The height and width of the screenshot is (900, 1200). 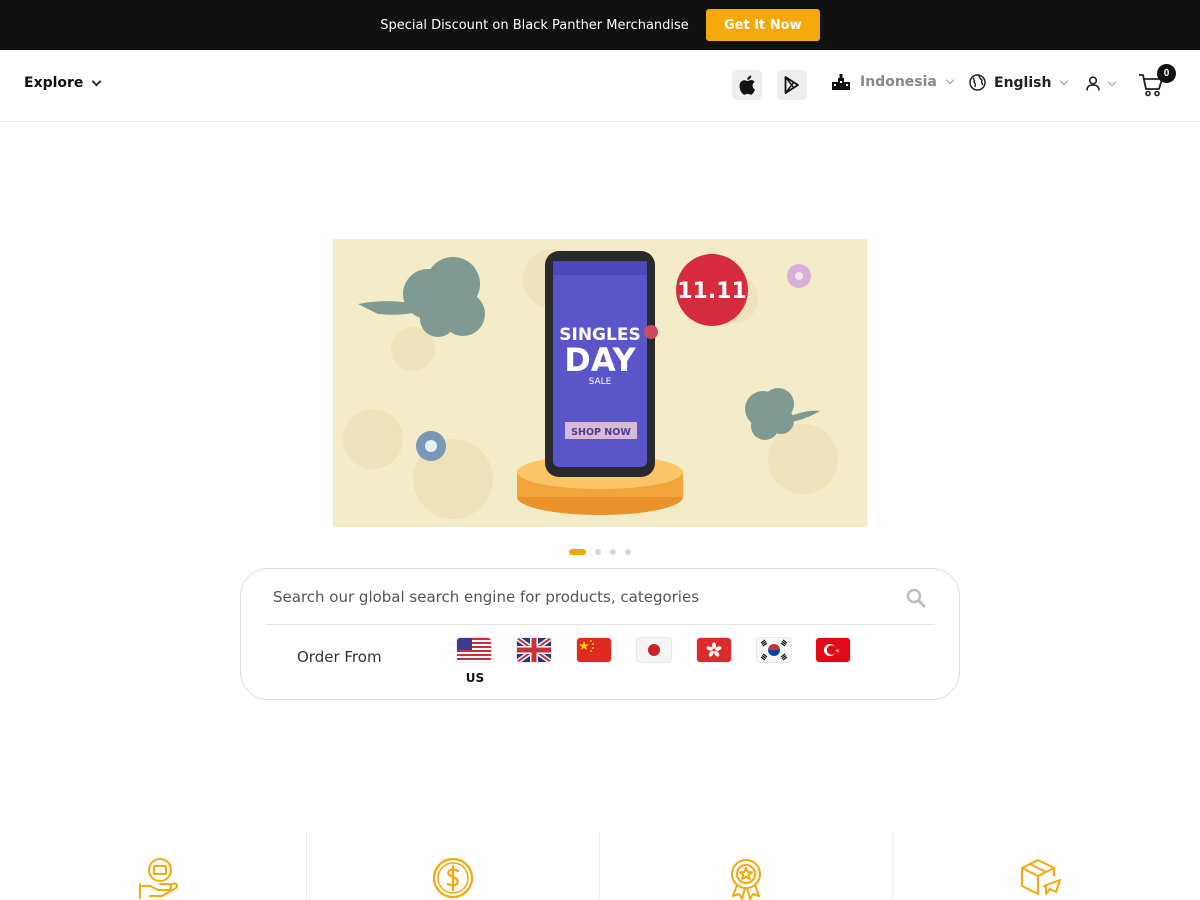 I want to click on features-row, so click(x=600, y=866).